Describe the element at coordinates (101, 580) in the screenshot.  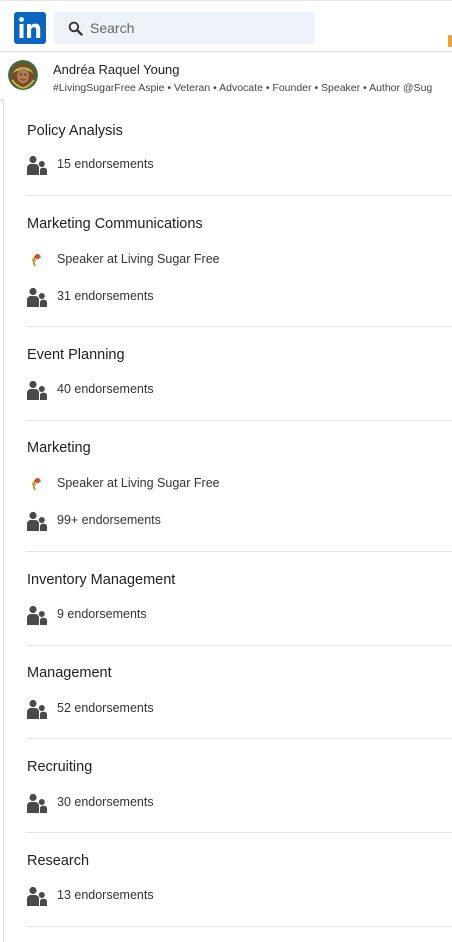
I see `skill-name: Inventory Management` at that location.